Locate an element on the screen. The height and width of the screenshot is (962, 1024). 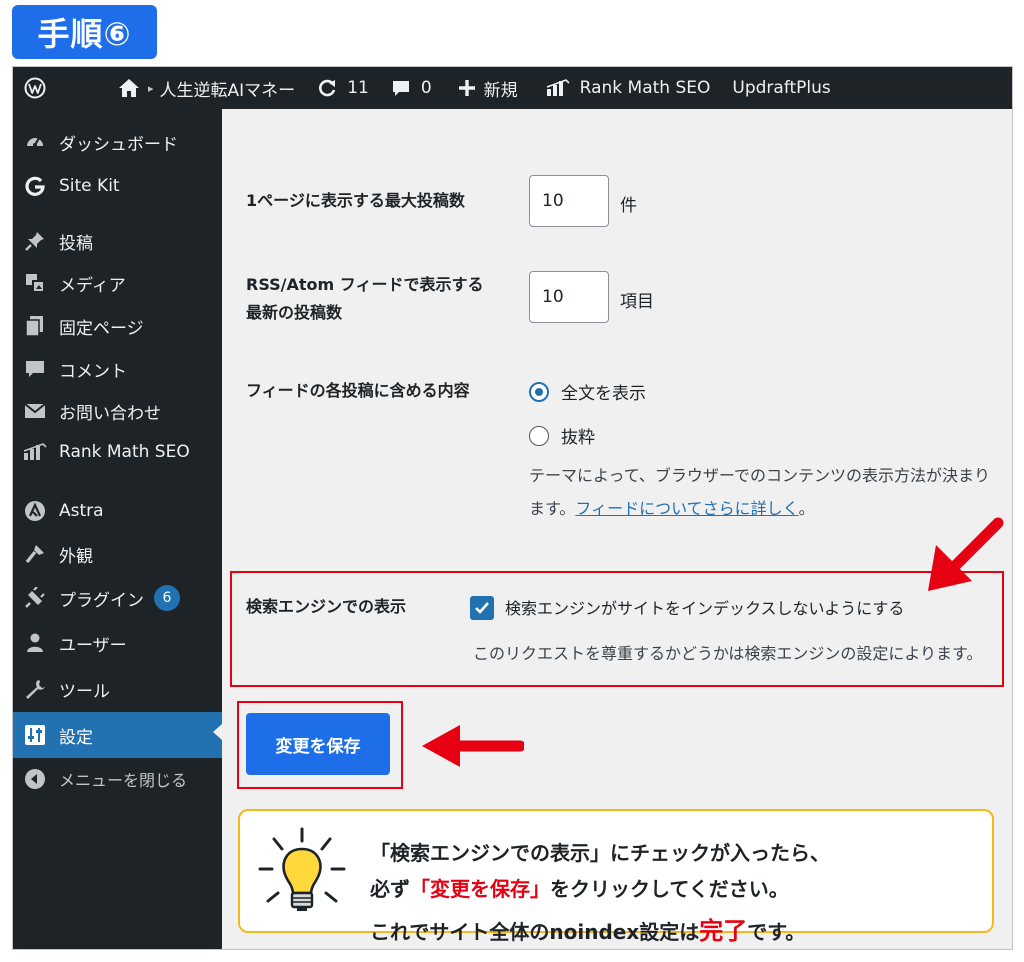
tip-line-2: 必ず「変更を保存」をクリックしてください。 is located at coordinates (579, 887).